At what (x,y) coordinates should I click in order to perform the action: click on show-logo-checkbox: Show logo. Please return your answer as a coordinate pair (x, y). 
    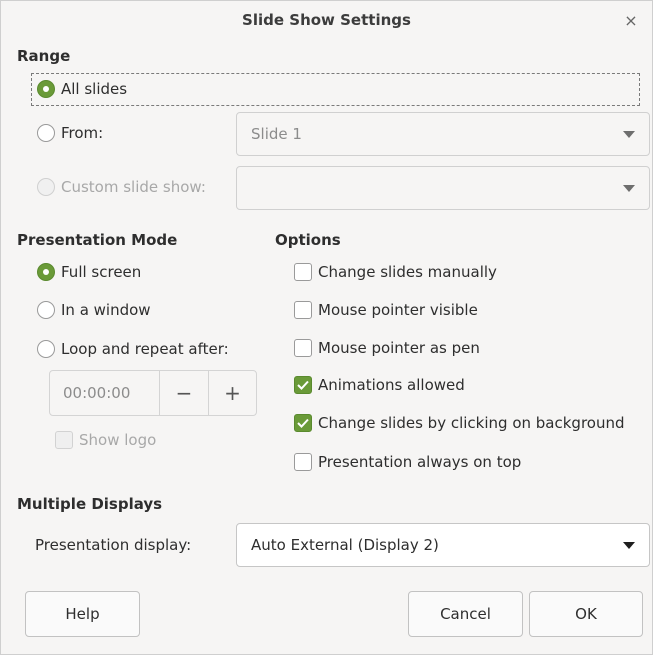
    Looking at the image, I should click on (105, 440).